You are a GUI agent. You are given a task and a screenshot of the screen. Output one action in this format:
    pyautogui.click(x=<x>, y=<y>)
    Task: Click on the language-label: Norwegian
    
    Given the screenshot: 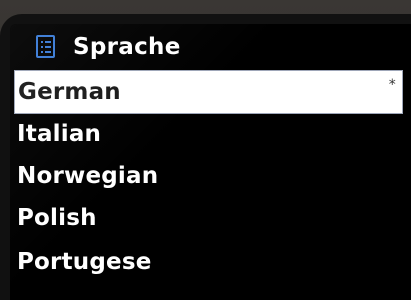 What is the action you would take?
    pyautogui.click(x=88, y=176)
    